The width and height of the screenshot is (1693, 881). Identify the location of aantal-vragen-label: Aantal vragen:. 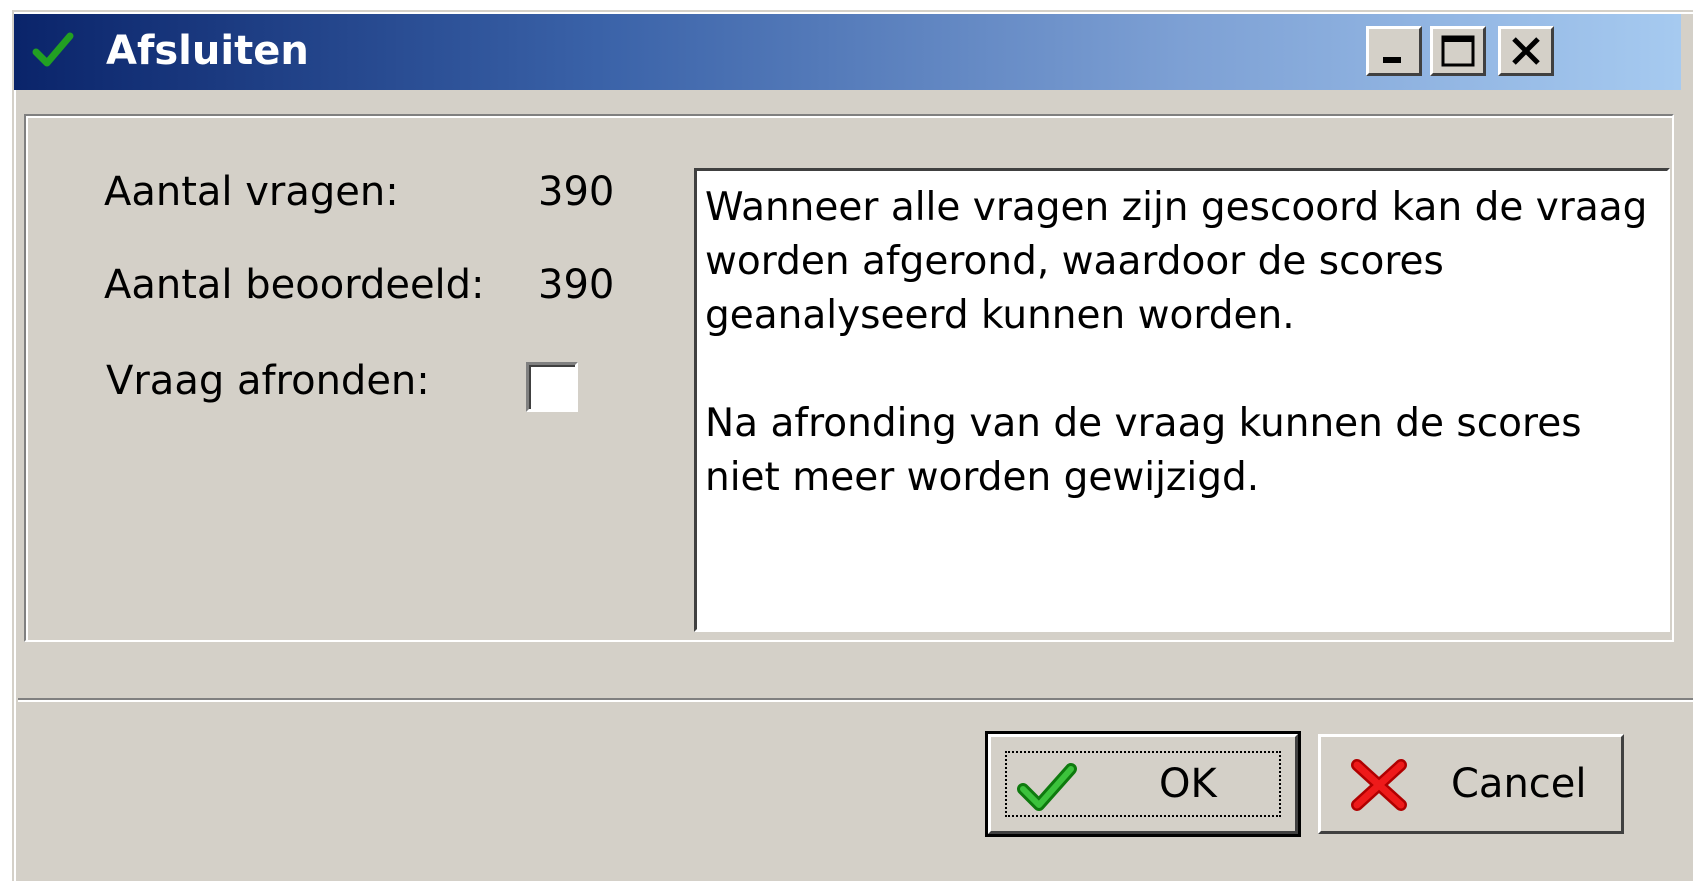
(251, 192).